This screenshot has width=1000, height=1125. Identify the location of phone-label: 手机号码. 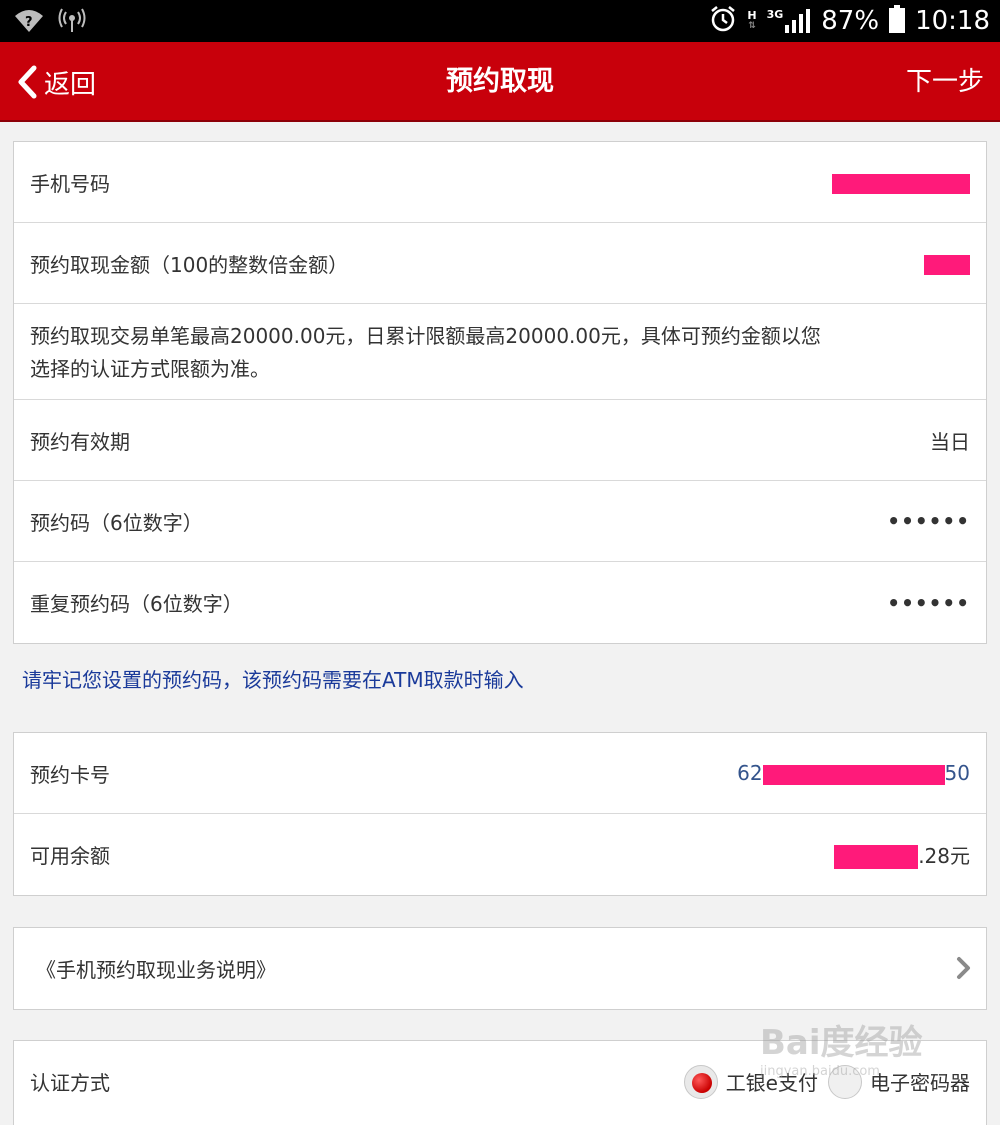
(70, 183).